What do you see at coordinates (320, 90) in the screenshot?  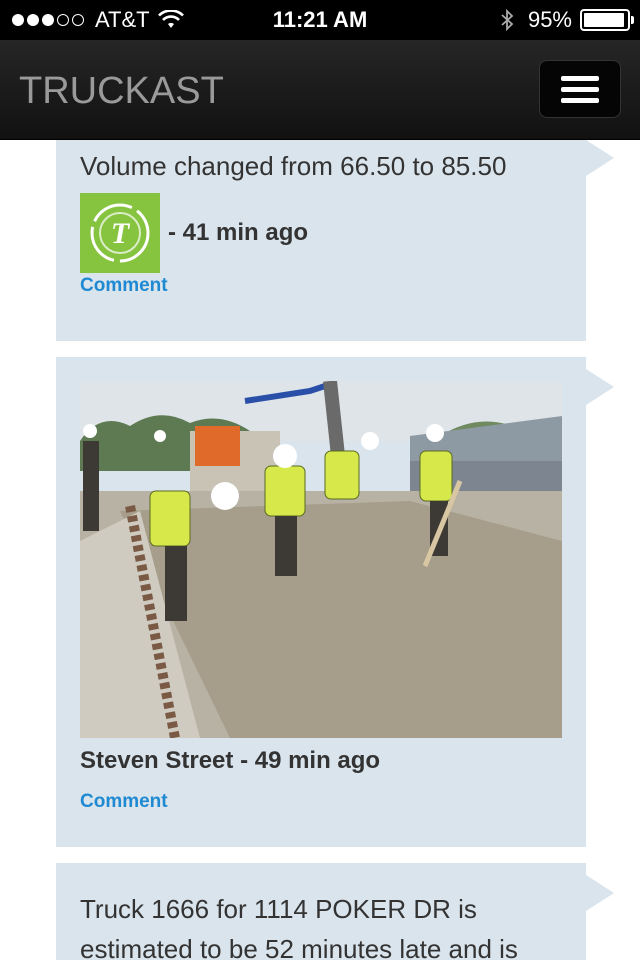 I see `navbar: TRUCKAST` at bounding box center [320, 90].